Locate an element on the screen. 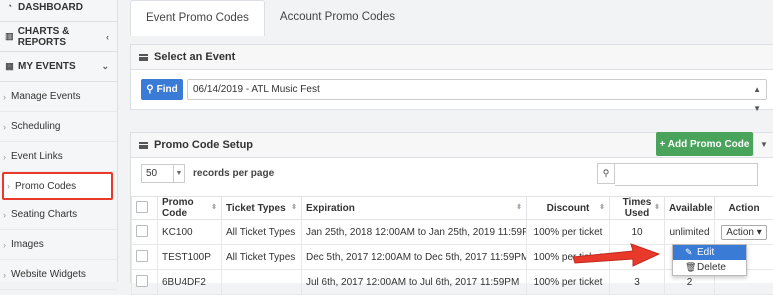  sidebar-item-label: MY EVENTS is located at coordinates (47, 66).